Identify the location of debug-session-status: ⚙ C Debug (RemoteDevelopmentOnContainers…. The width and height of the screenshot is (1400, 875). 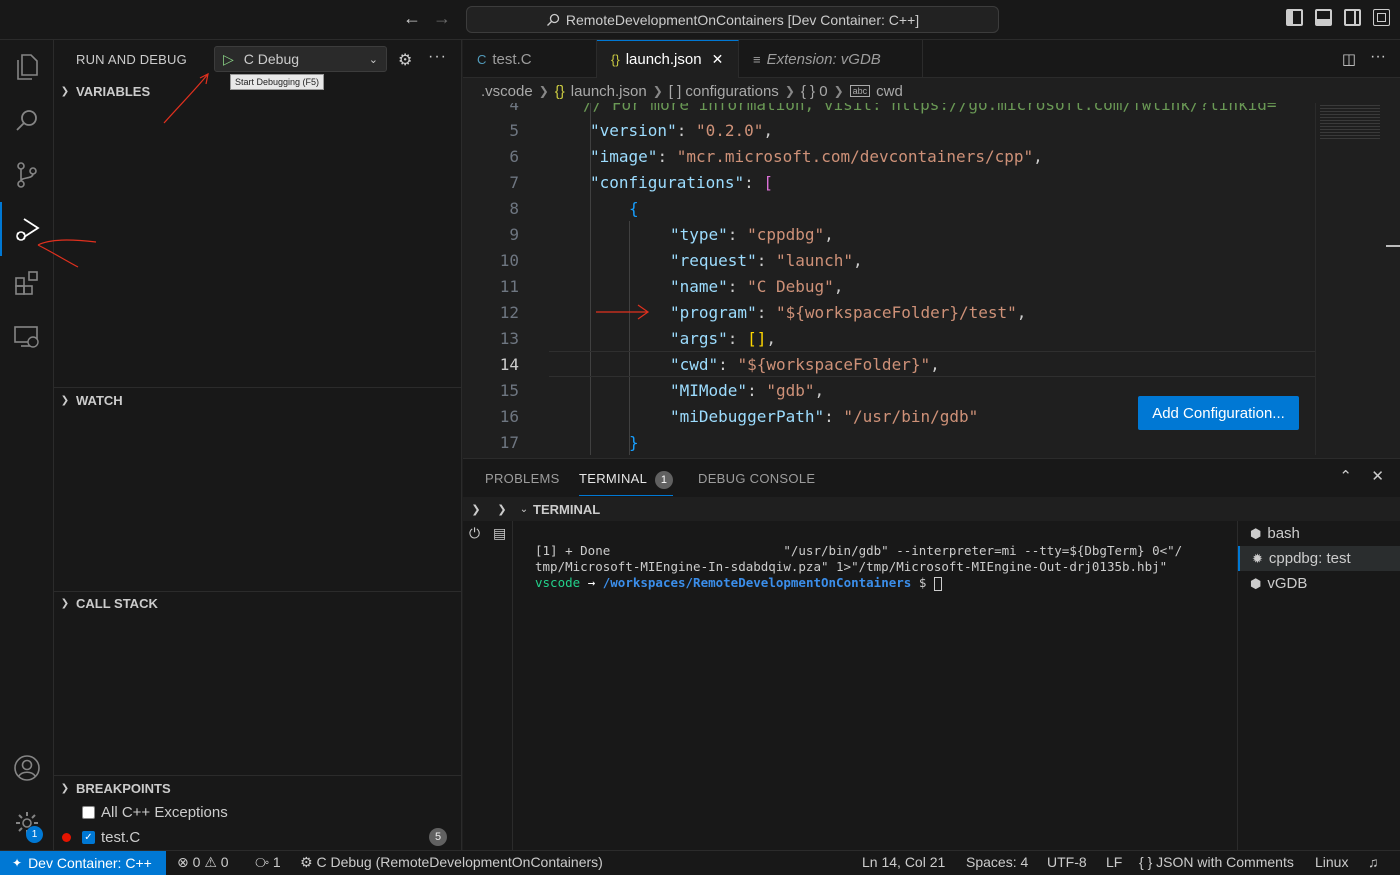
(451, 862).